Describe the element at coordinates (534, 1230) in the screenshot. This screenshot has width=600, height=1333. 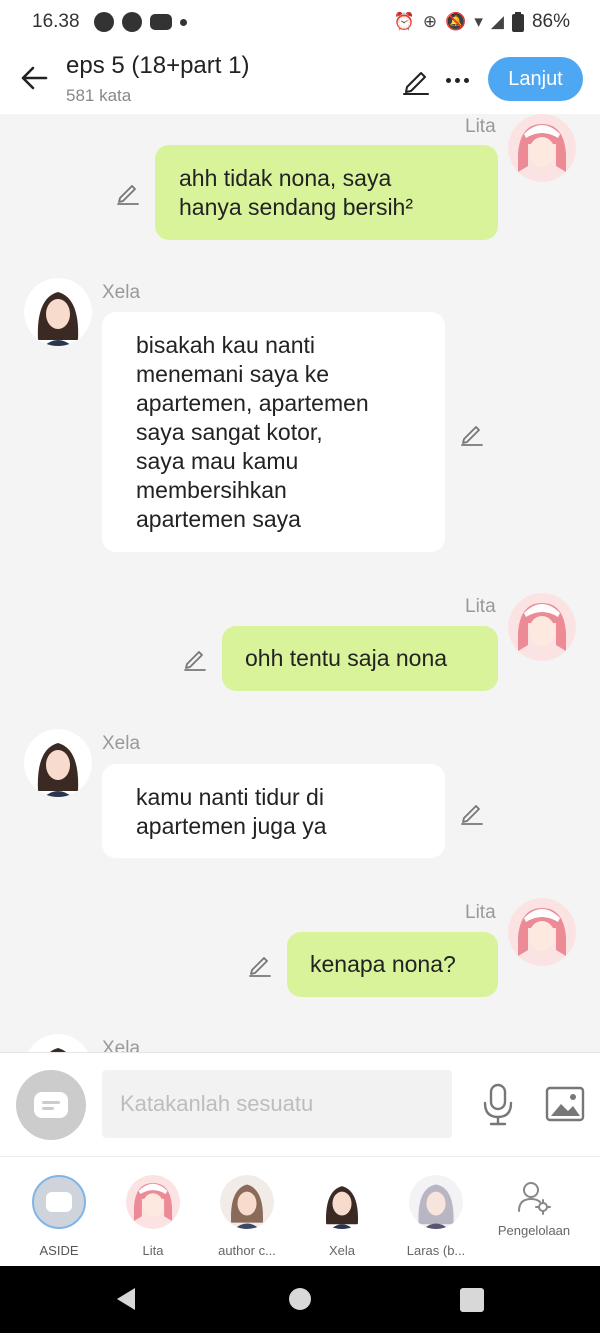
I see `character-label: Pengelolaan` at that location.